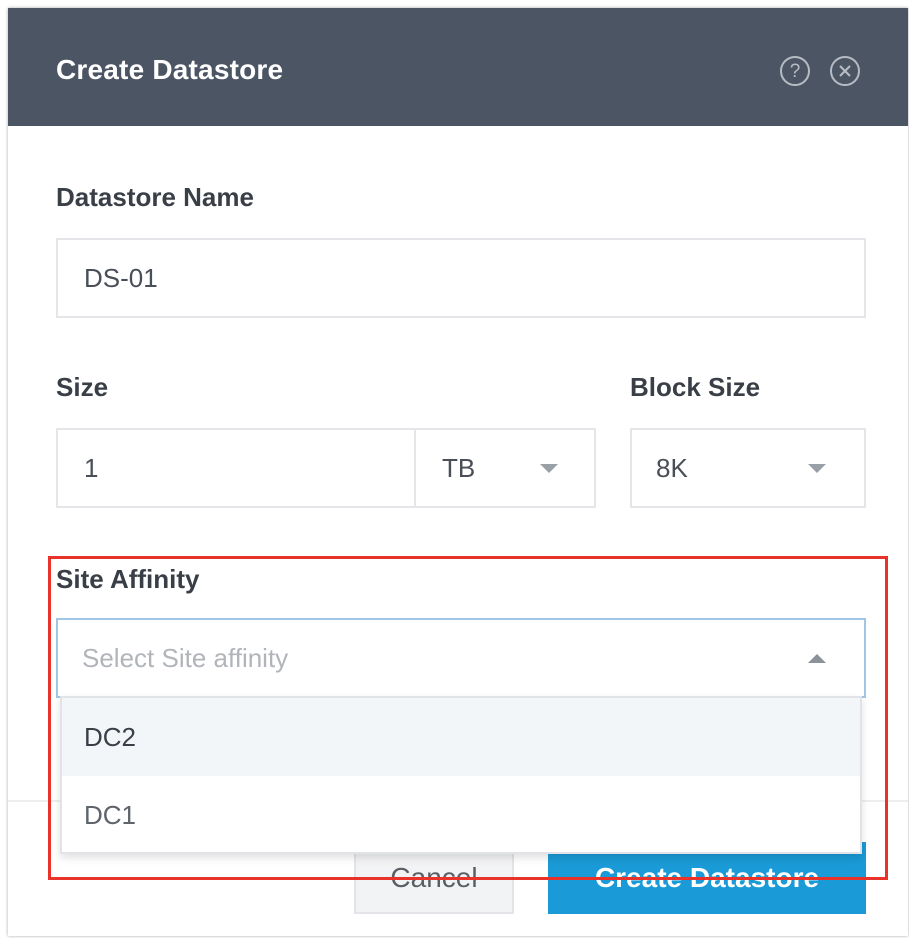  Describe the element at coordinates (91, 467) in the screenshot. I see `size-value: 1` at that location.